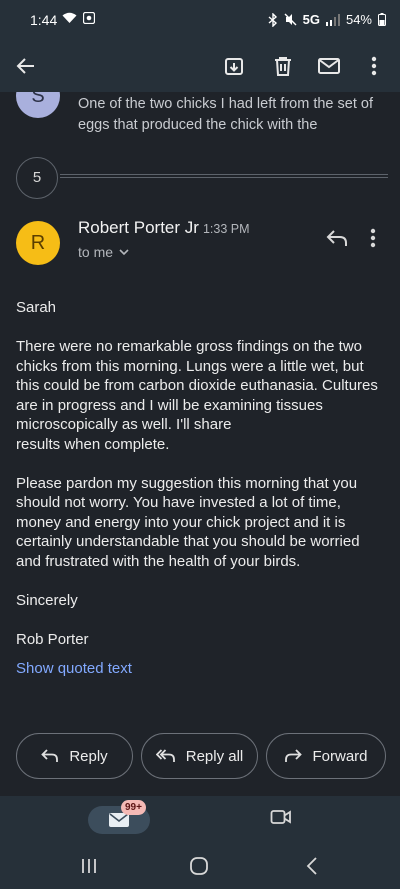  I want to click on back-arrow-icon, so click(26, 66).